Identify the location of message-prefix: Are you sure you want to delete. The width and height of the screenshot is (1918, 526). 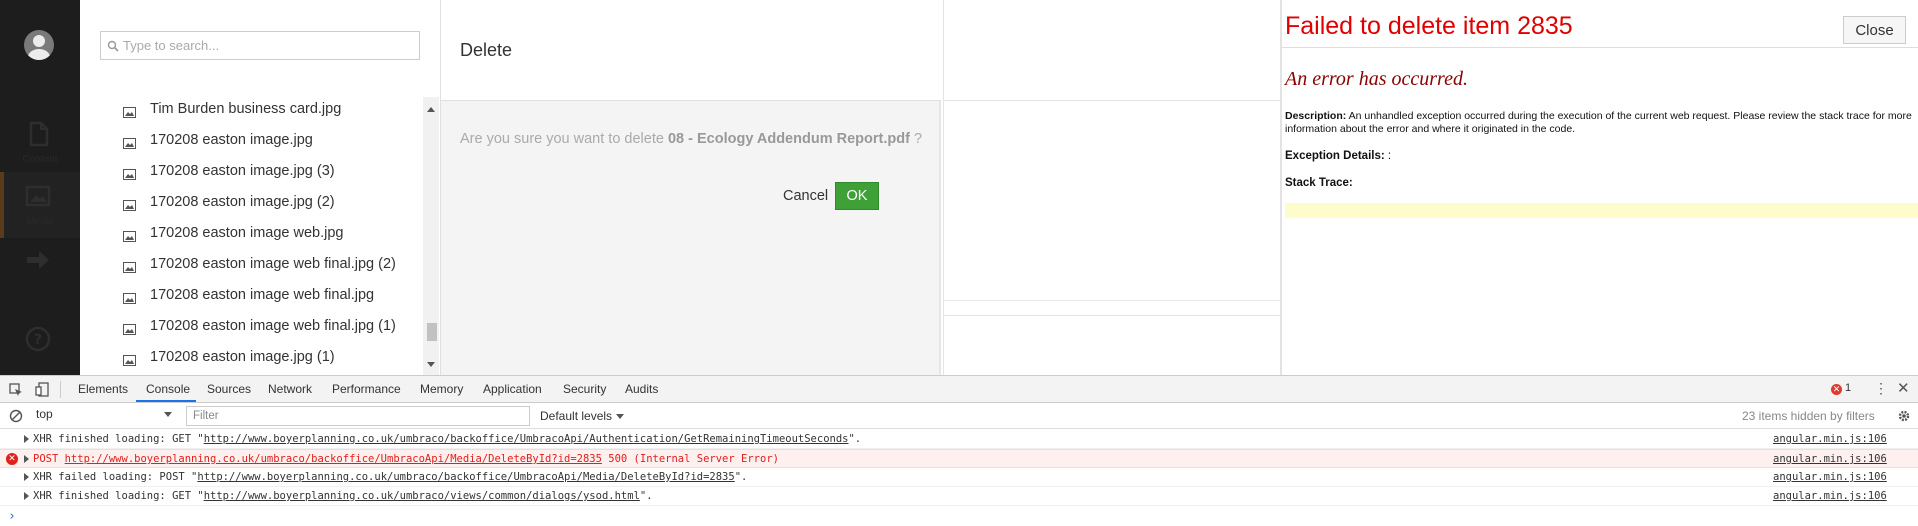
(564, 139).